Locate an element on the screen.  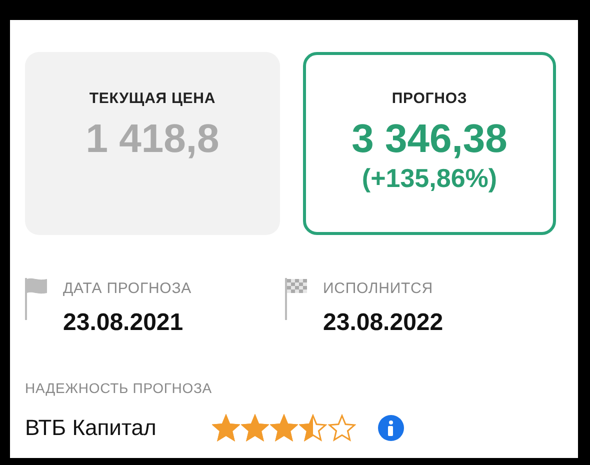
info-icon is located at coordinates (391, 427).